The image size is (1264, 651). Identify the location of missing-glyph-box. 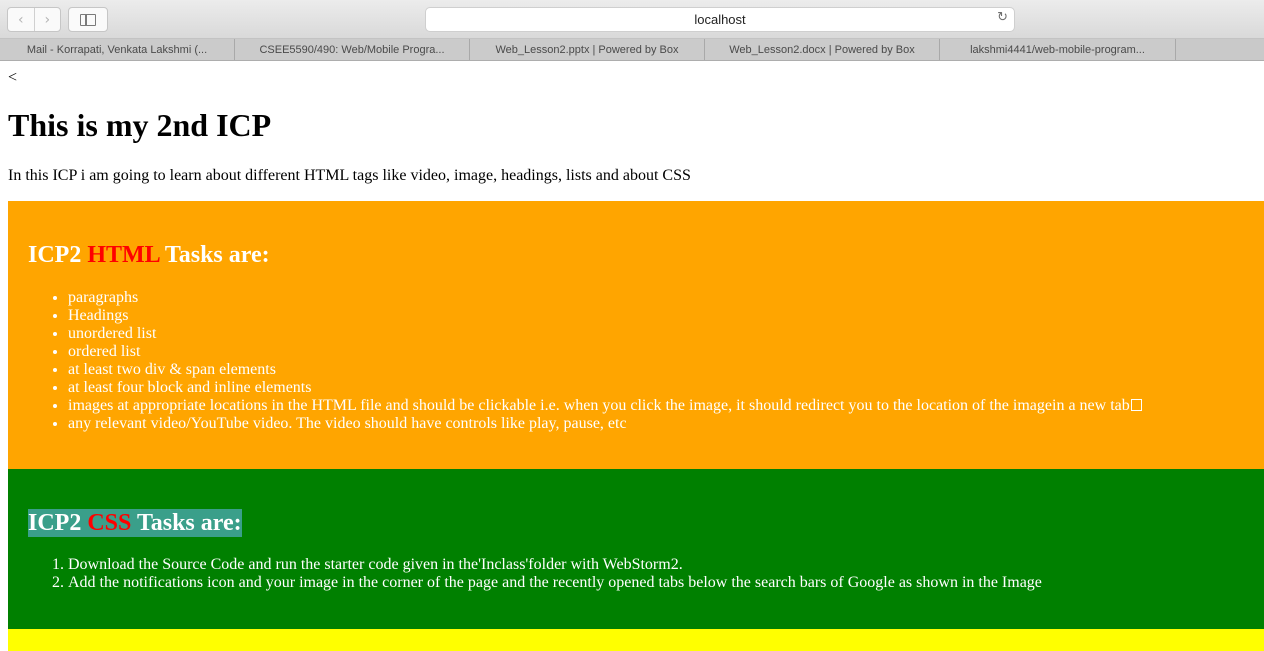
(1136, 405).